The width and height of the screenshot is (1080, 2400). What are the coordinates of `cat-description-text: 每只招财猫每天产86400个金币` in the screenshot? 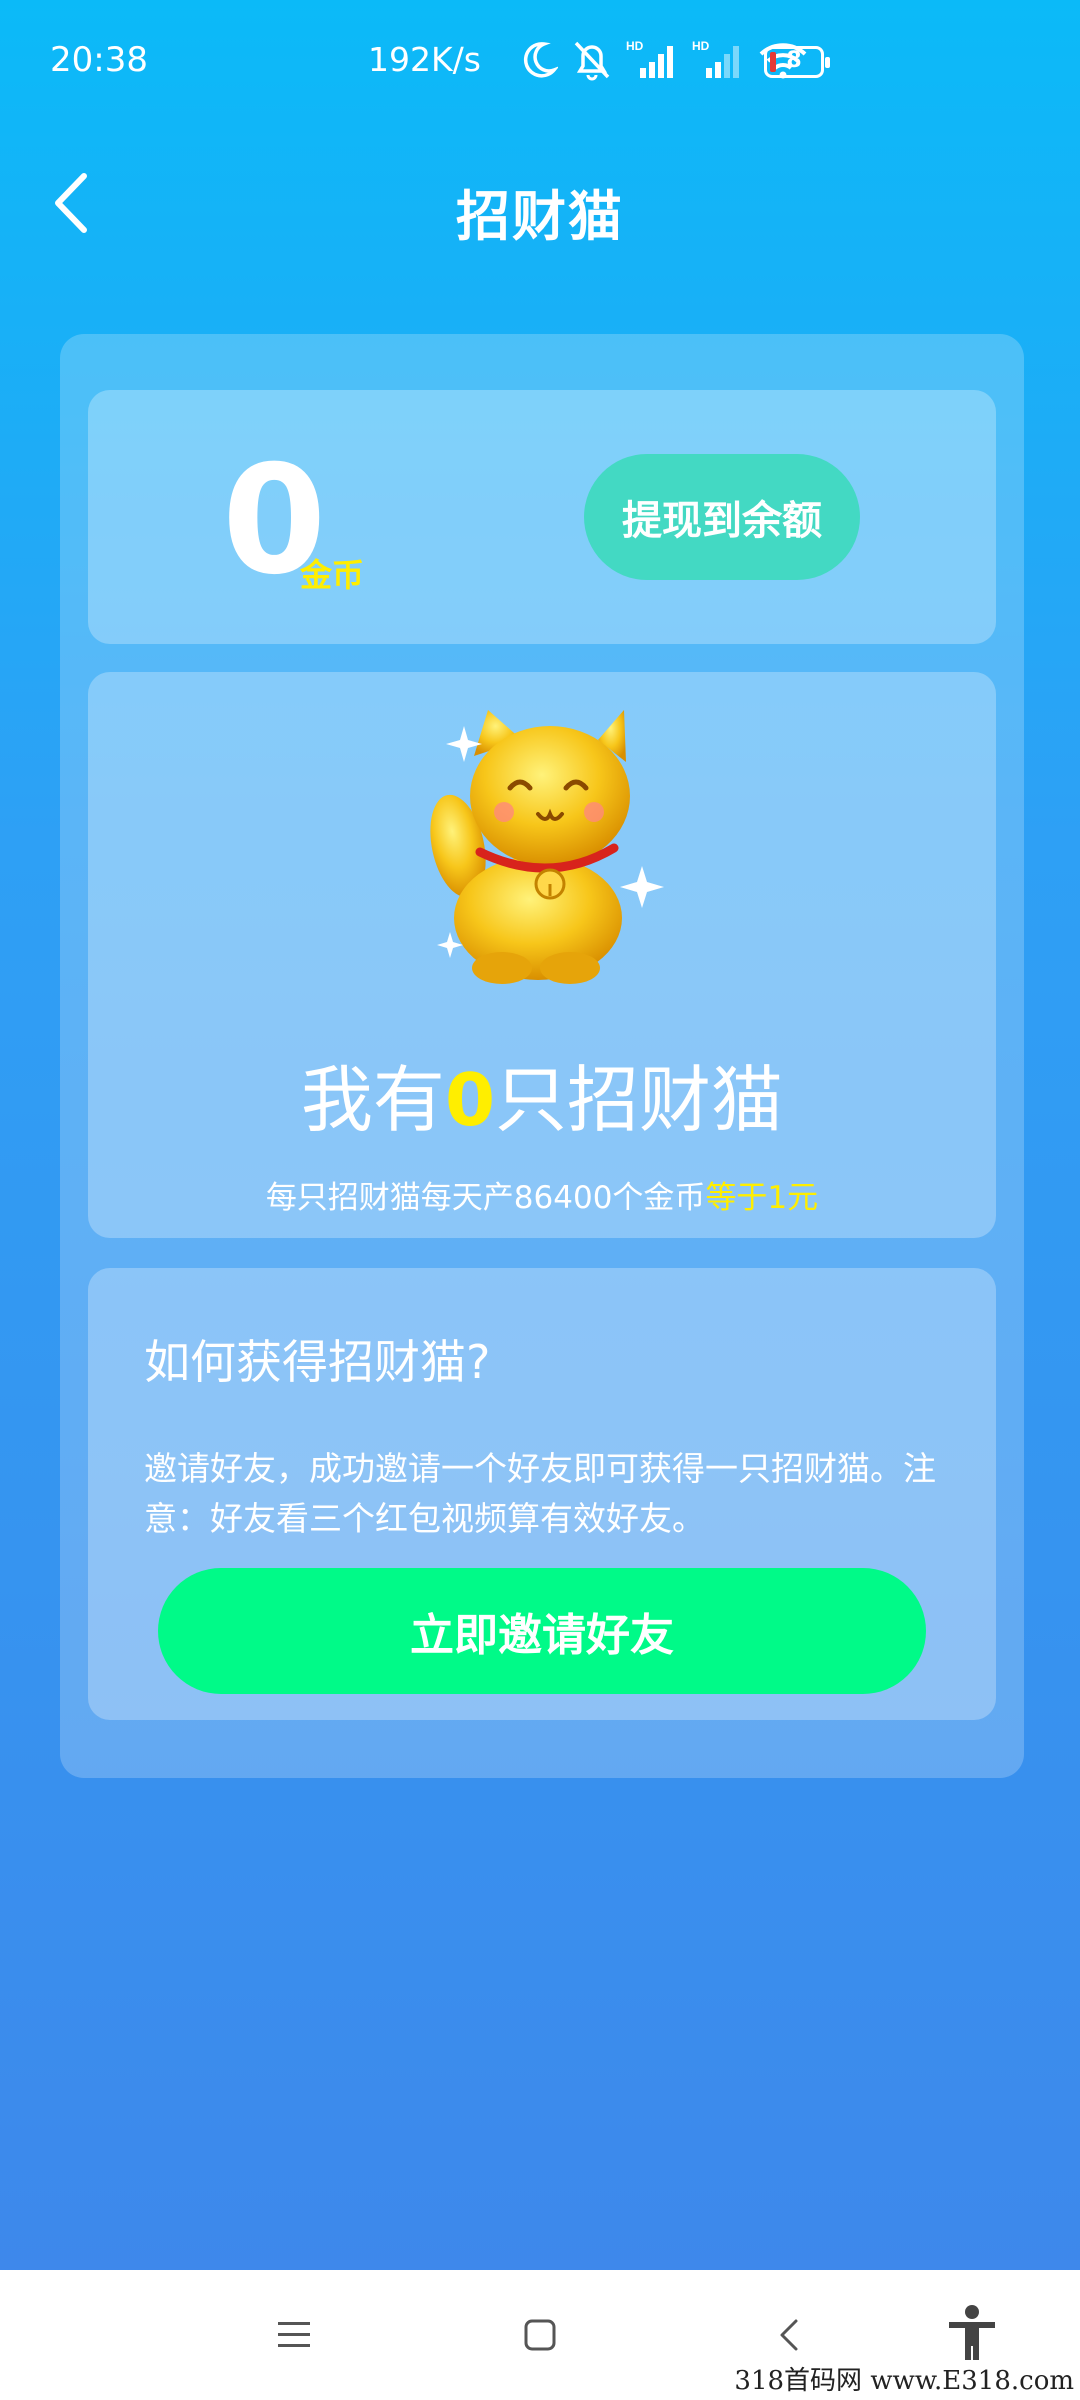 It's located at (485, 1198).